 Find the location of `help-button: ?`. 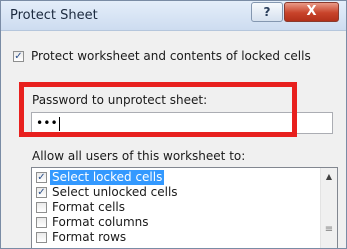

help-button: ? is located at coordinates (267, 12).